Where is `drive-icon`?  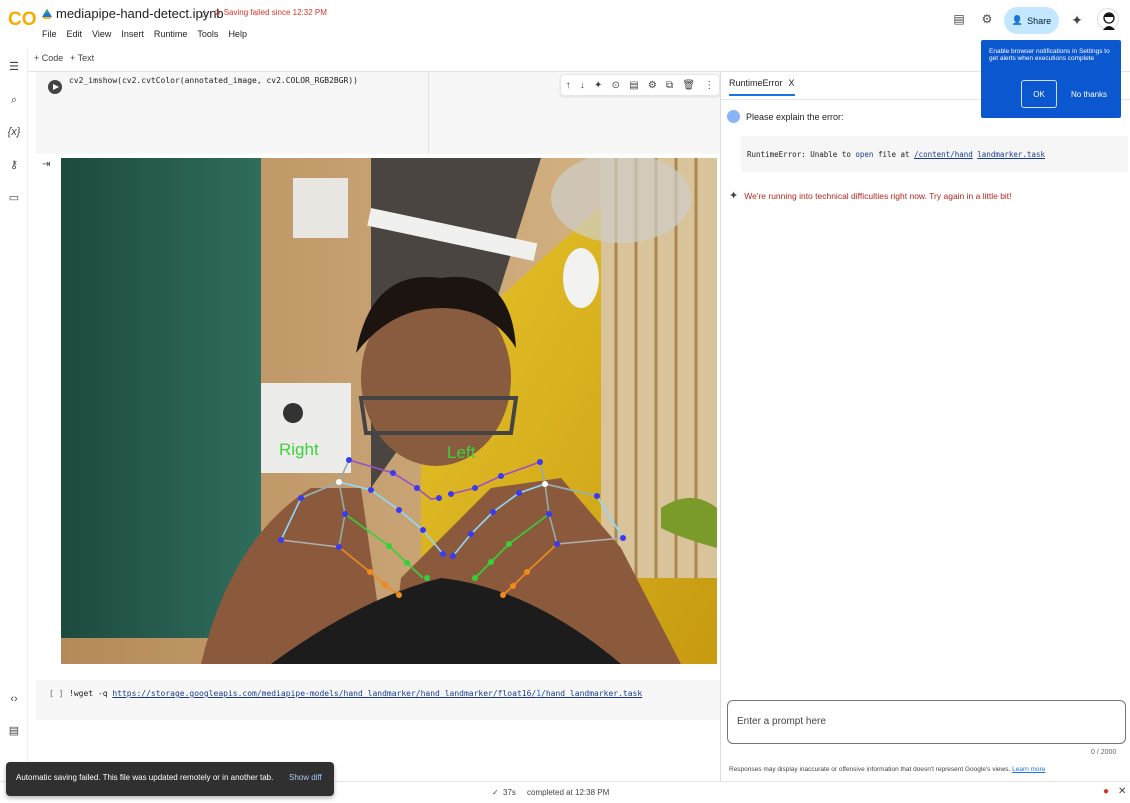 drive-icon is located at coordinates (47, 13).